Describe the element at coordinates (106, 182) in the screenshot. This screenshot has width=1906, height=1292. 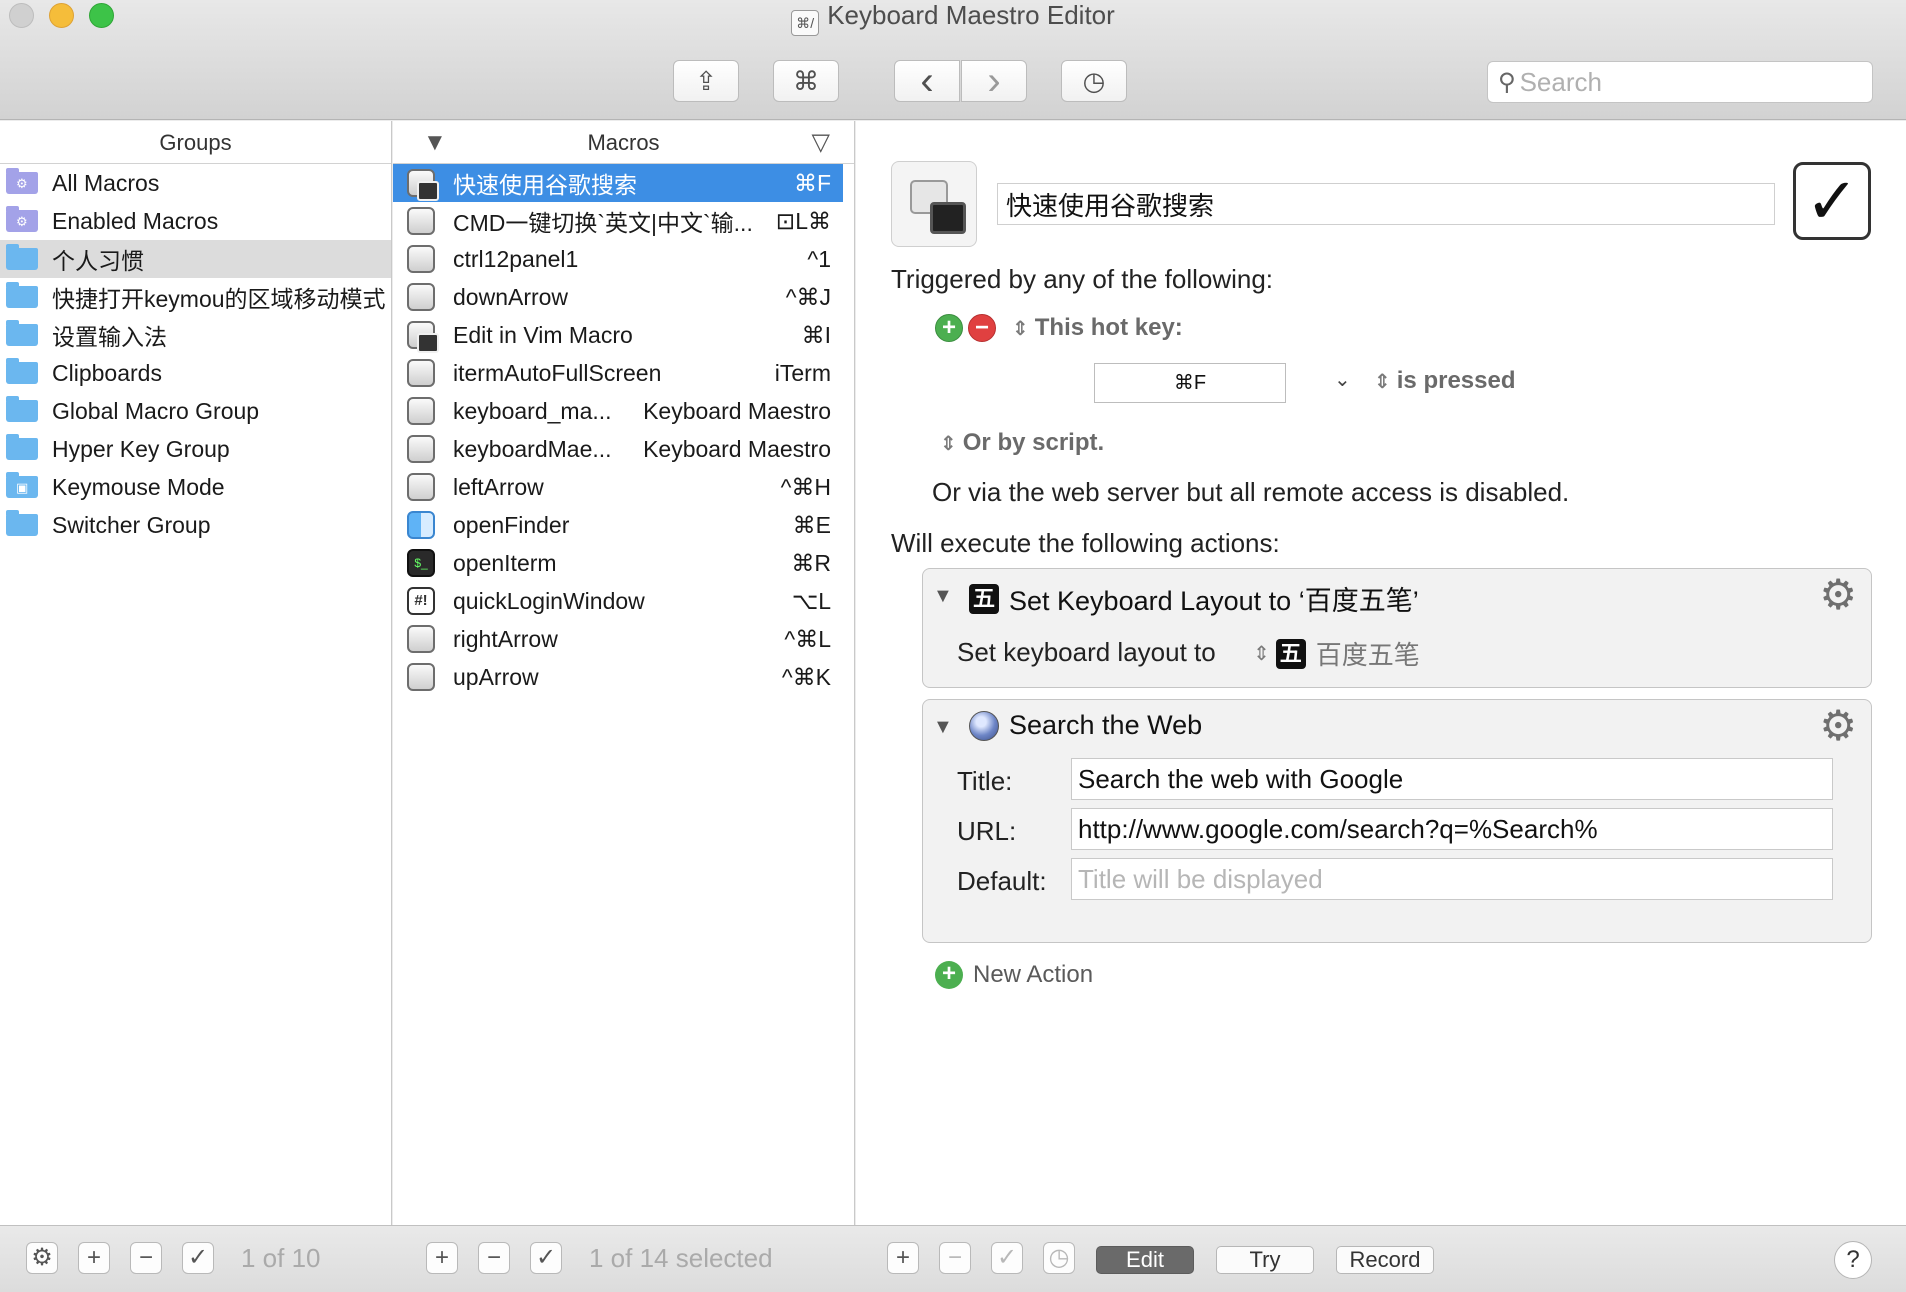
I see `group-label: All Macros` at that location.